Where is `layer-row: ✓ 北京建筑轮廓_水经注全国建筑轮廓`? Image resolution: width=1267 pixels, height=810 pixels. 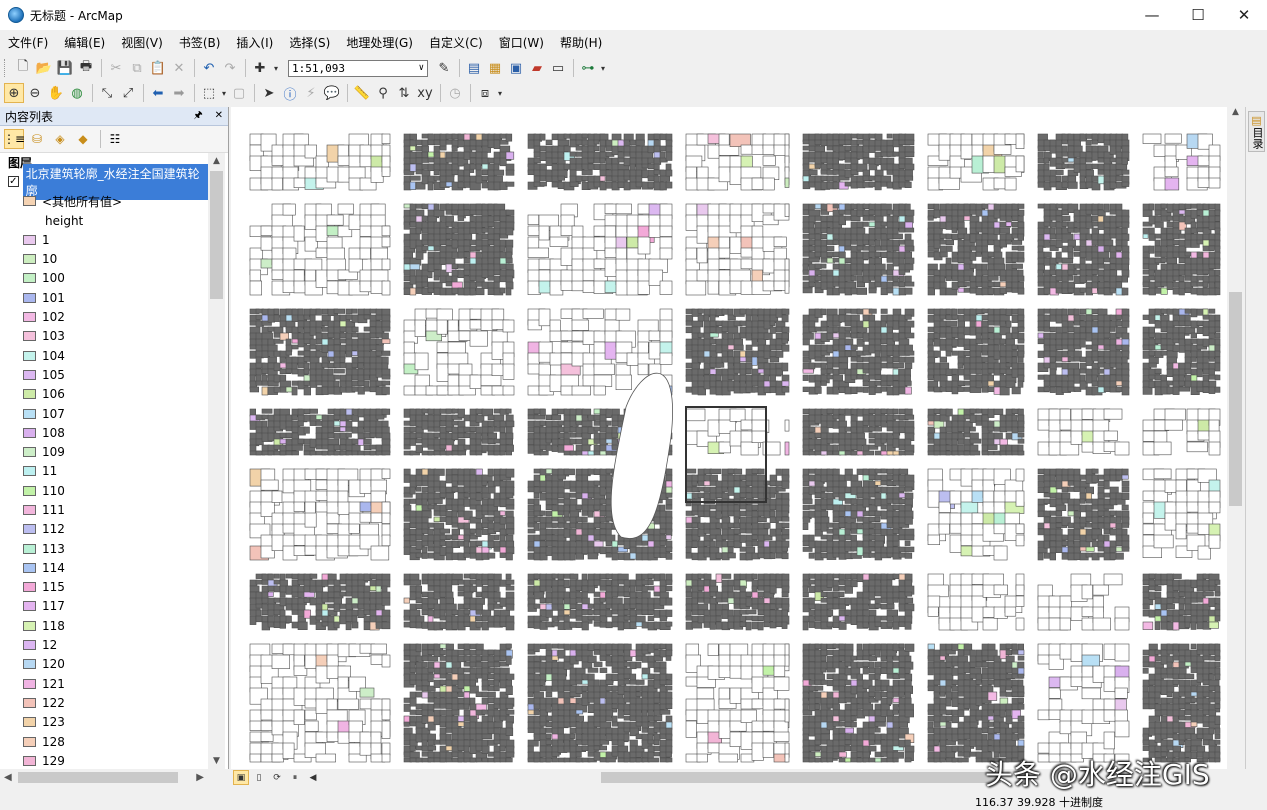
layer-row: ✓ 北京建筑轮廓_水经注全国建筑轮廓 is located at coordinates (104, 181).